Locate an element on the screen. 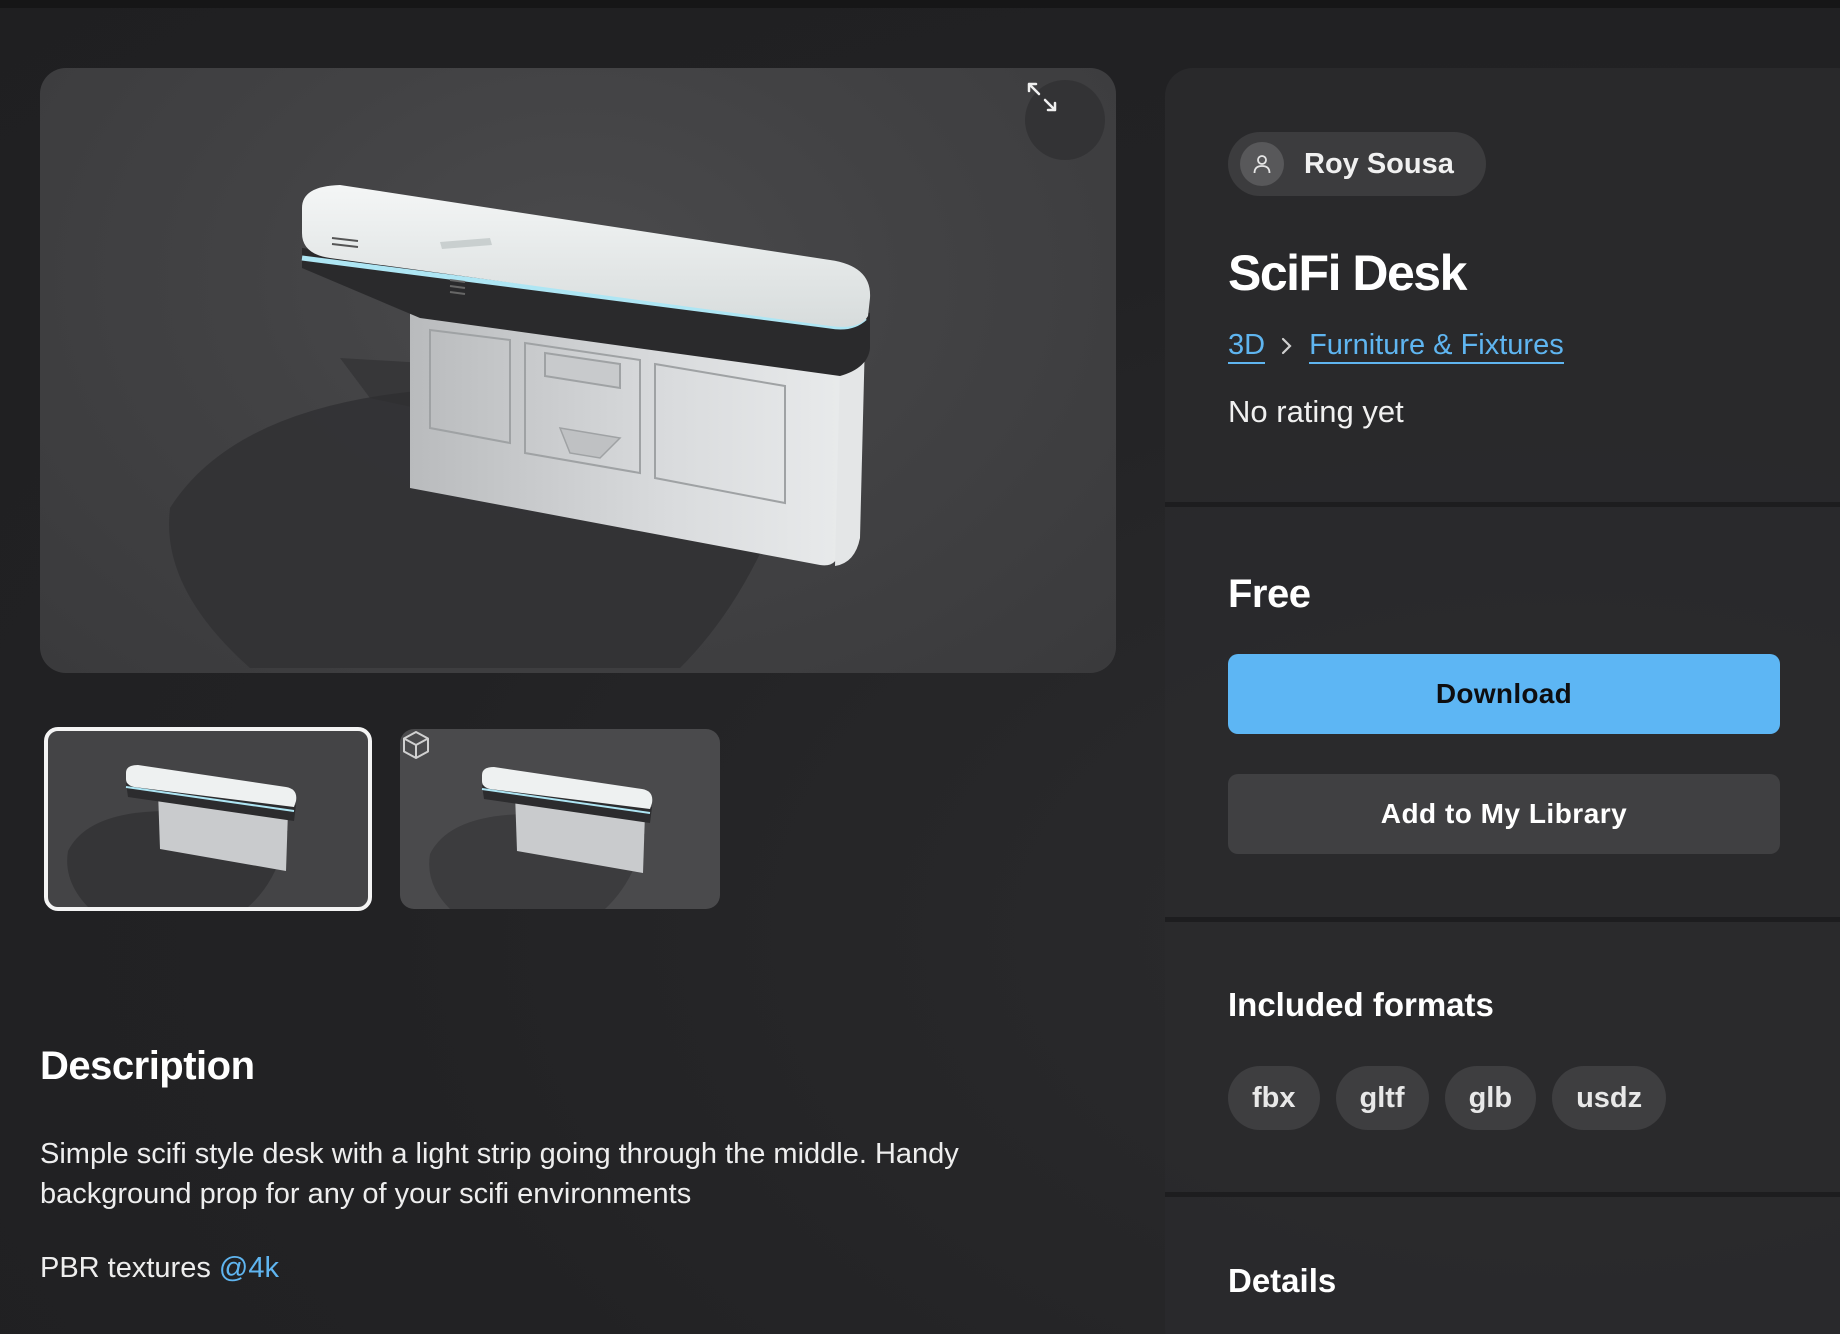  desk-render is located at coordinates (520, 426).